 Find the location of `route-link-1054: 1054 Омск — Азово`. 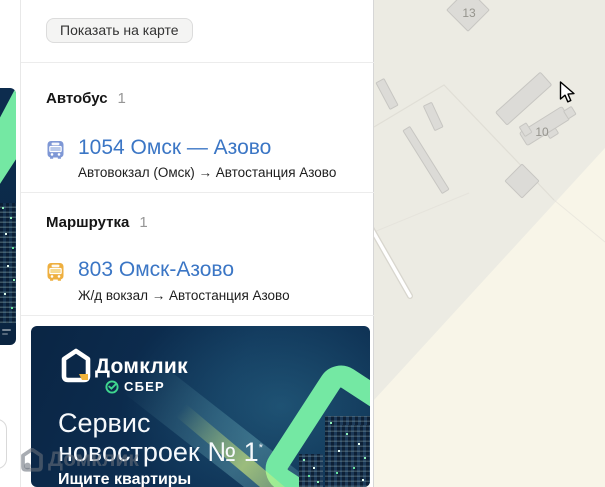

route-link-1054: 1054 Омск — Азово is located at coordinates (174, 148).